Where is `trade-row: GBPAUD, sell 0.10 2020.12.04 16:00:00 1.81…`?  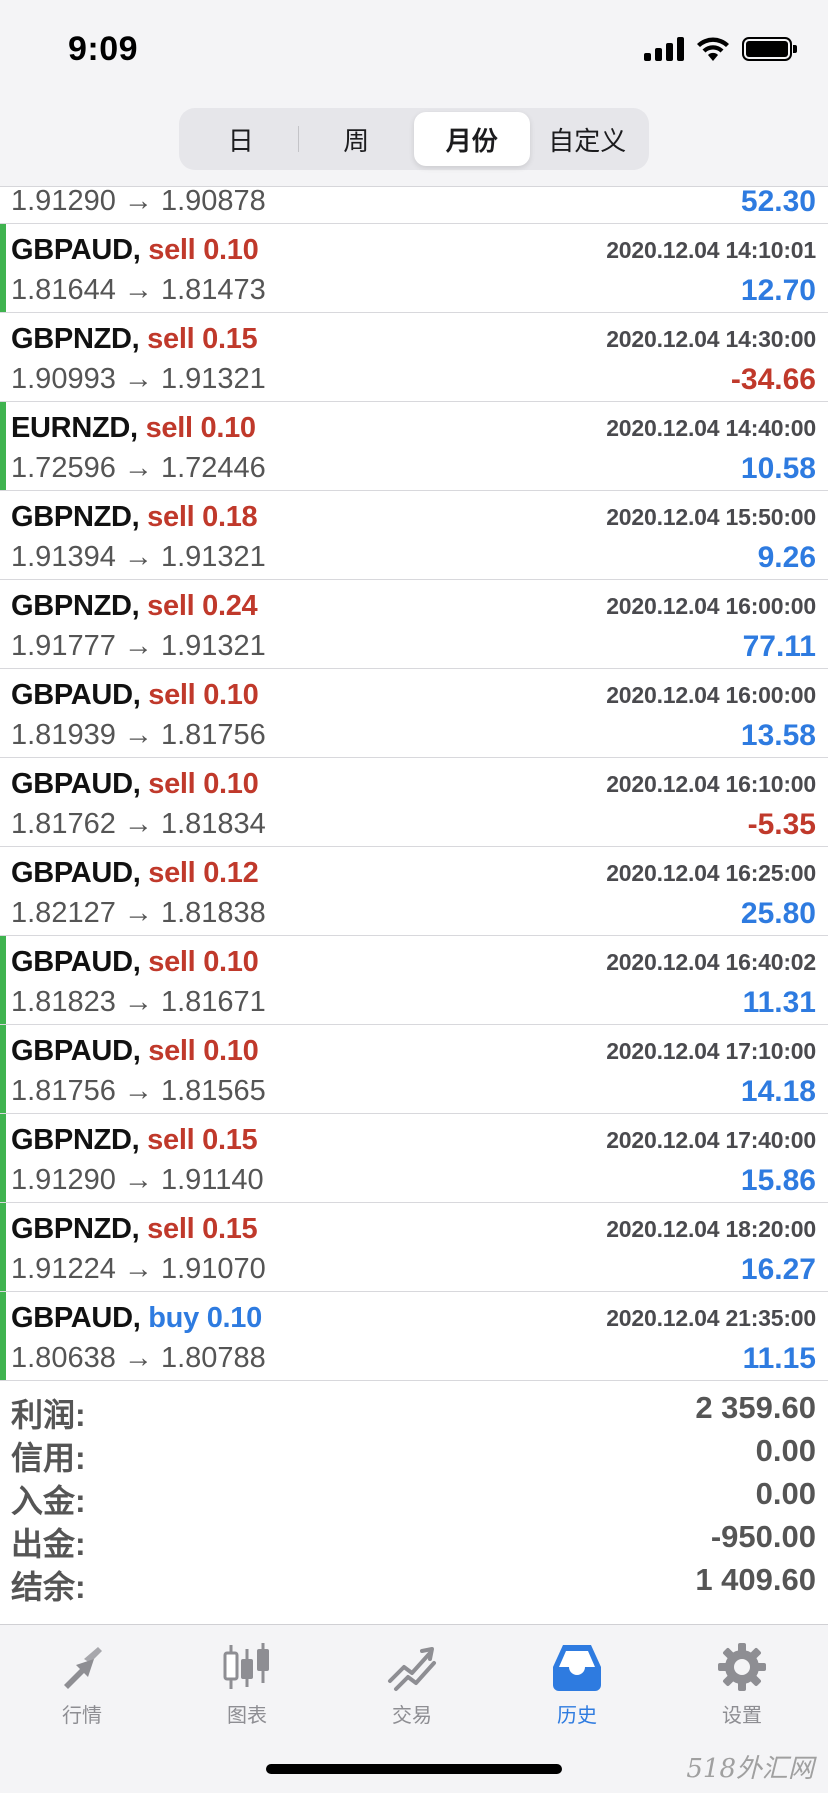 trade-row: GBPAUD, sell 0.10 2020.12.04 16:00:00 1.81… is located at coordinates (414, 713).